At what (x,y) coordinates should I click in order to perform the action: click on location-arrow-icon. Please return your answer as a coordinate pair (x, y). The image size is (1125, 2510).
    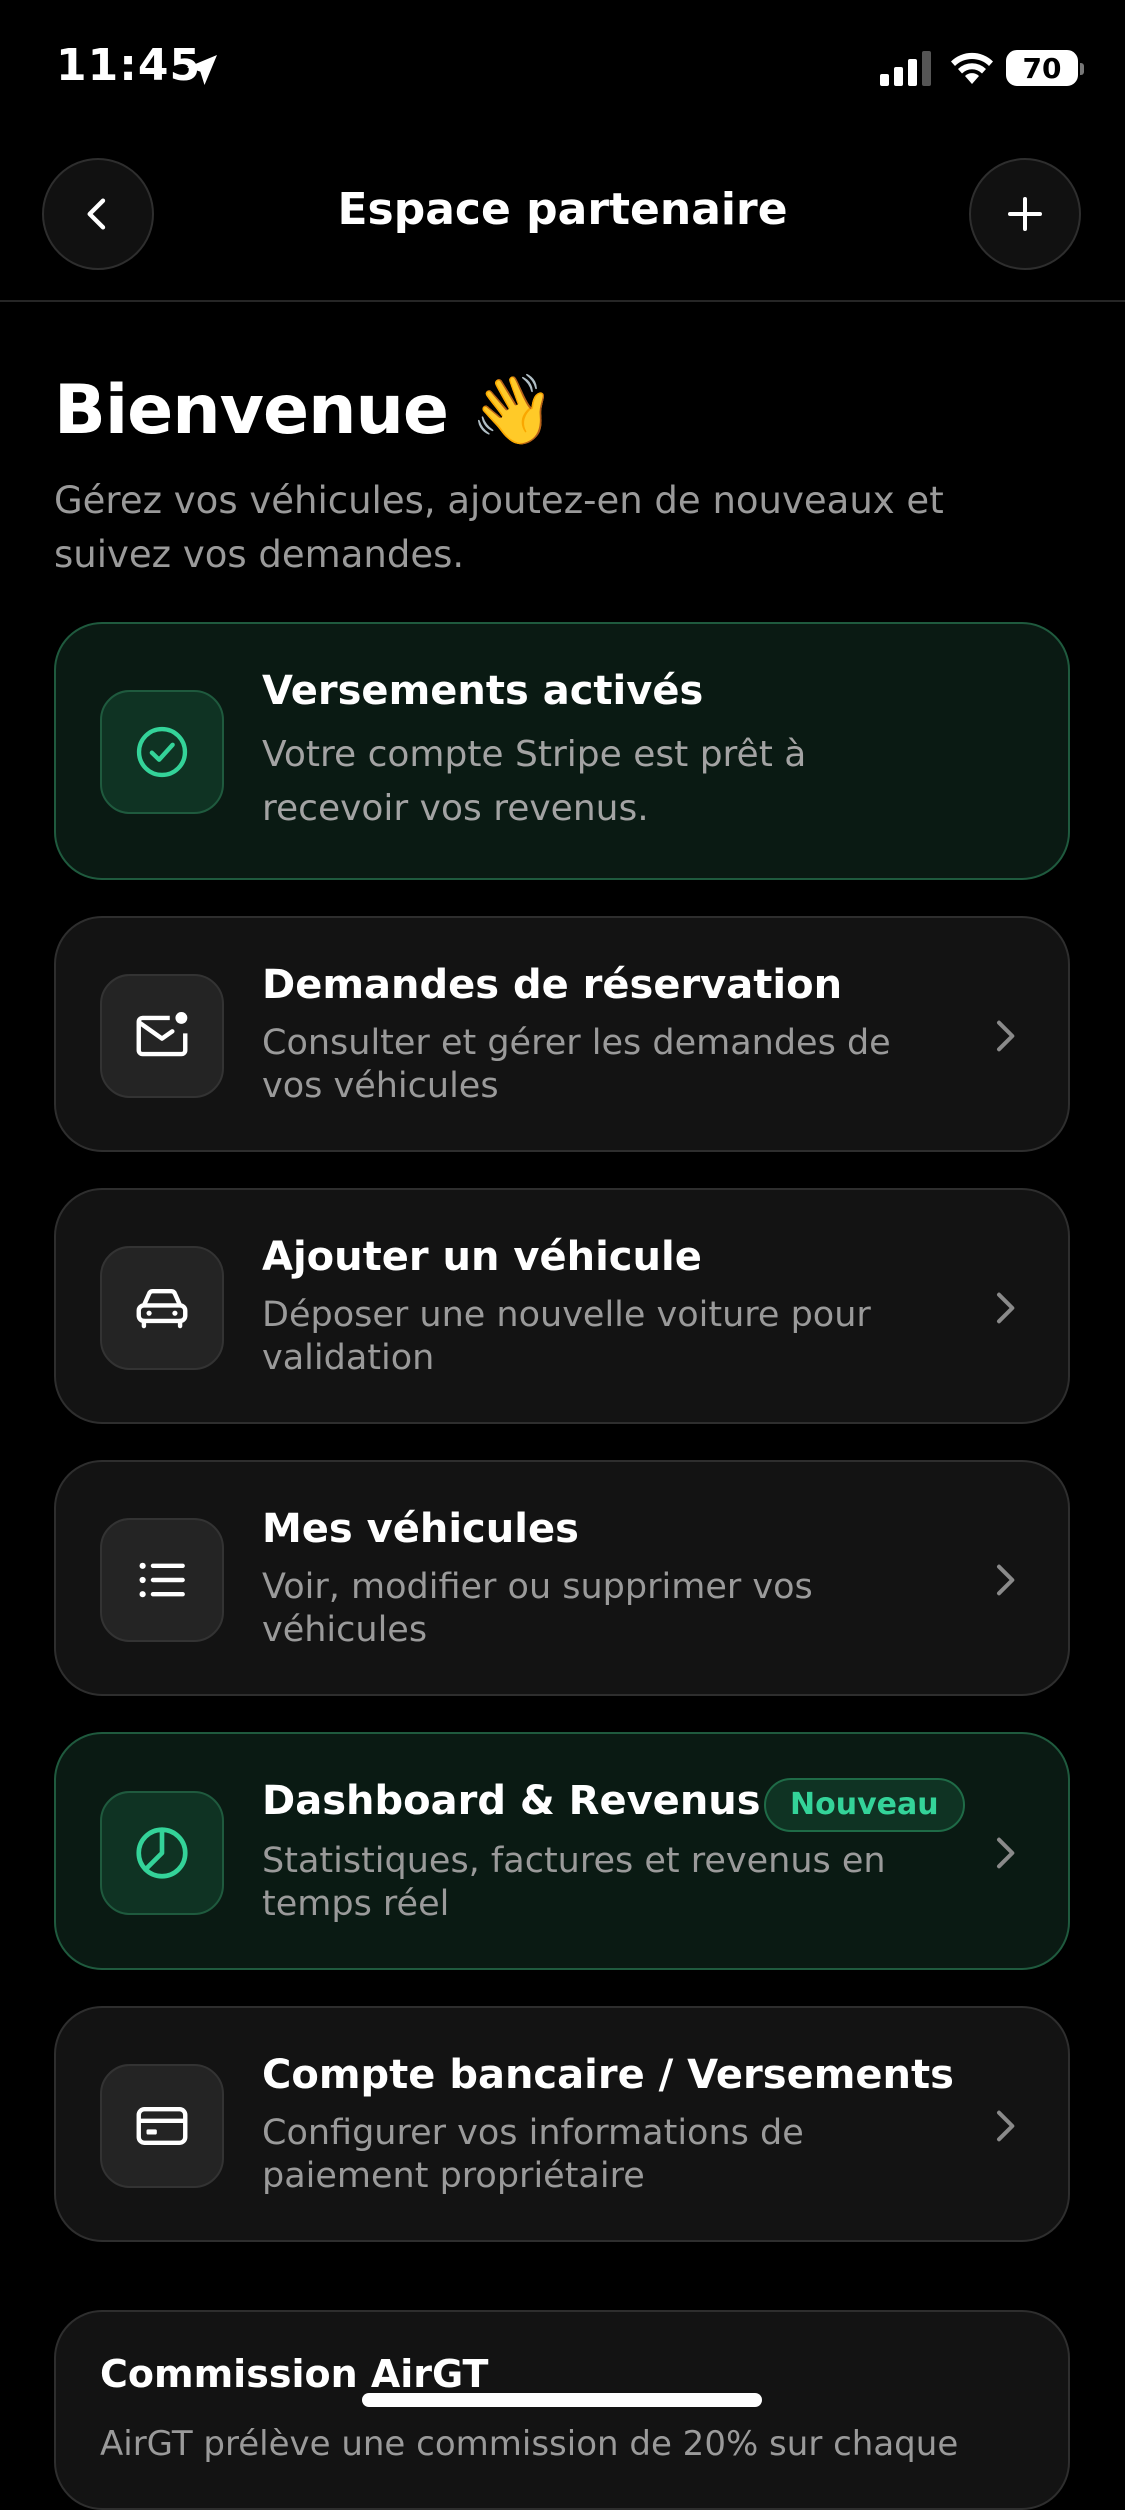
    Looking at the image, I should click on (202, 70).